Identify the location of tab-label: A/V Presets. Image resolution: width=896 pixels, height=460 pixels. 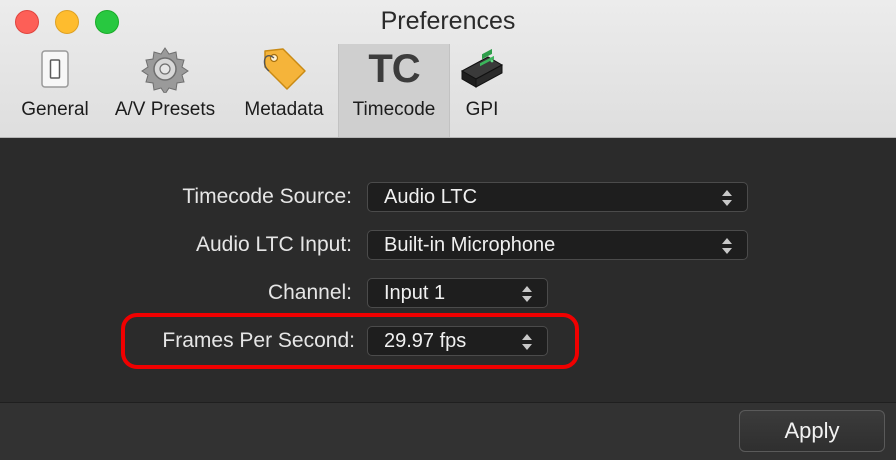
(165, 109).